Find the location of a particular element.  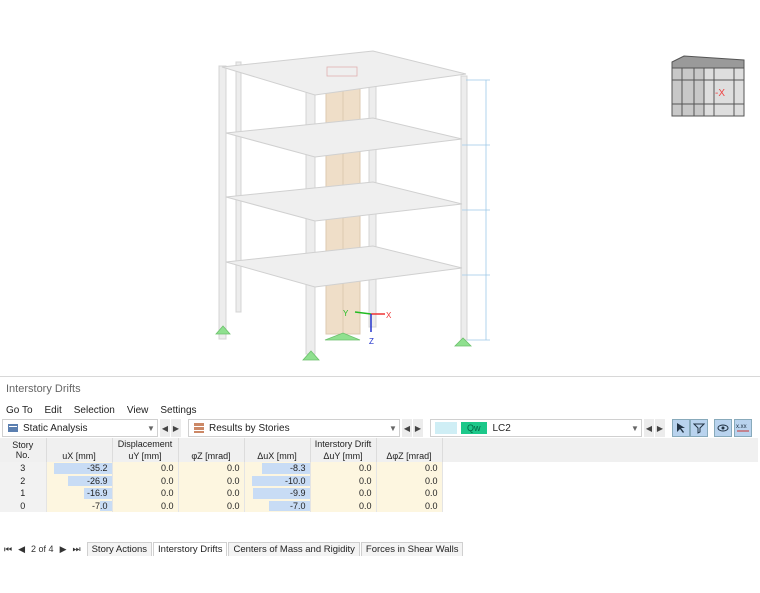

table-row: 2 -26.9 0.0 0.0 -10.0 0.0 0.0 is located at coordinates (379, 480).